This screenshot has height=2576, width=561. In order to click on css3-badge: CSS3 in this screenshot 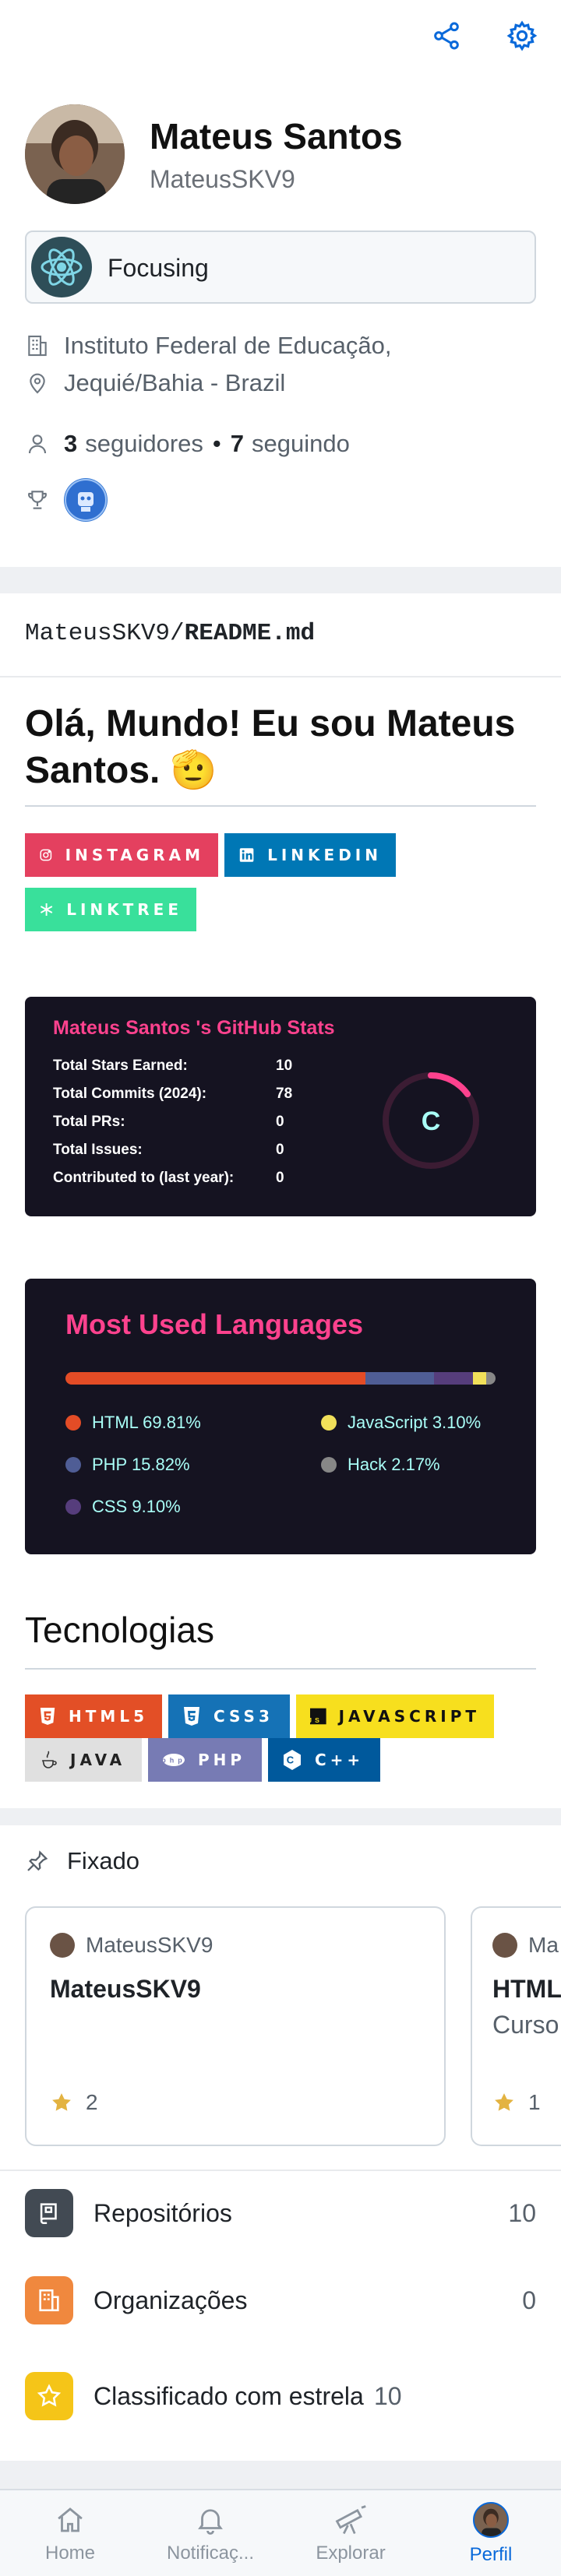, I will do `click(229, 1716)`.